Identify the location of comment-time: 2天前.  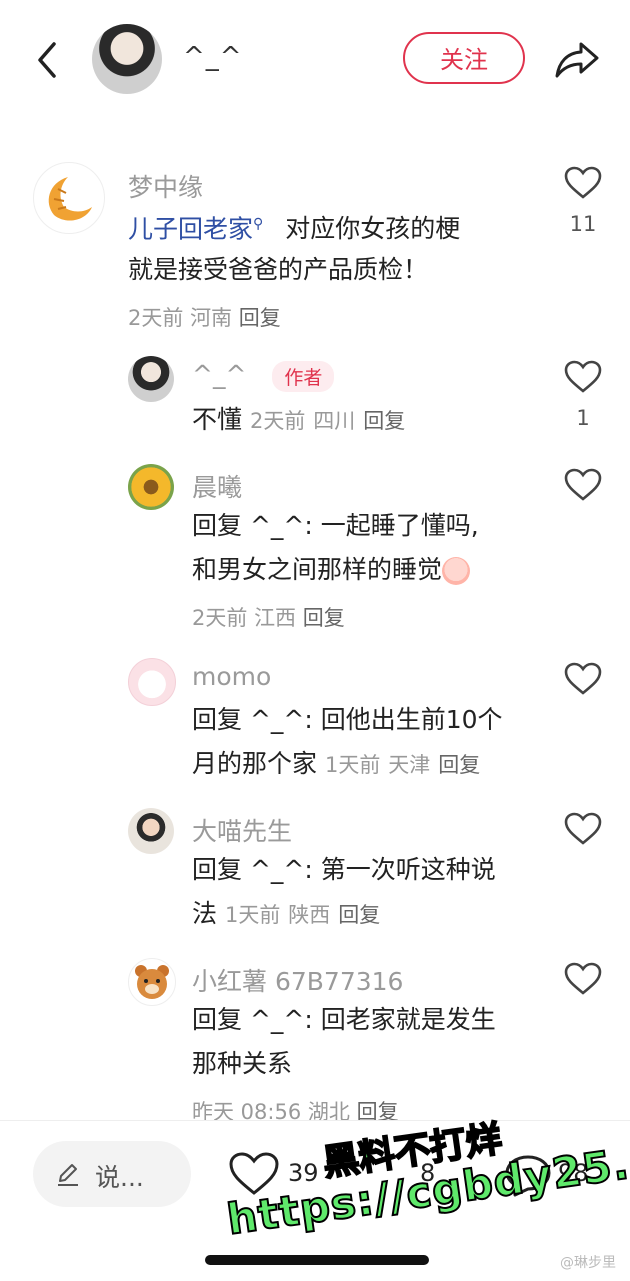
(156, 318).